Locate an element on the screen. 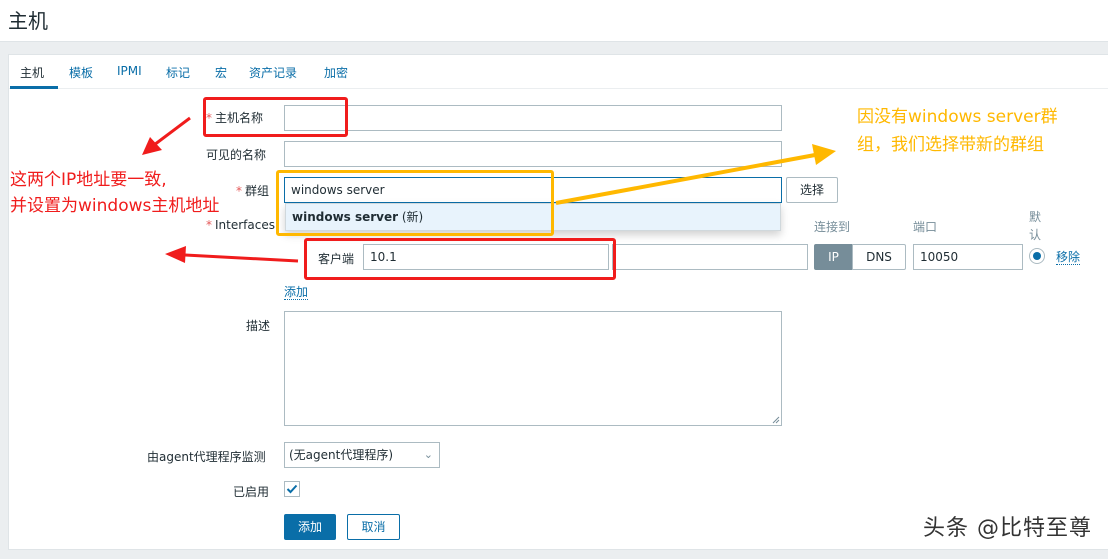 The image size is (1108, 559). tab-encryption: 加密 is located at coordinates (336, 72).